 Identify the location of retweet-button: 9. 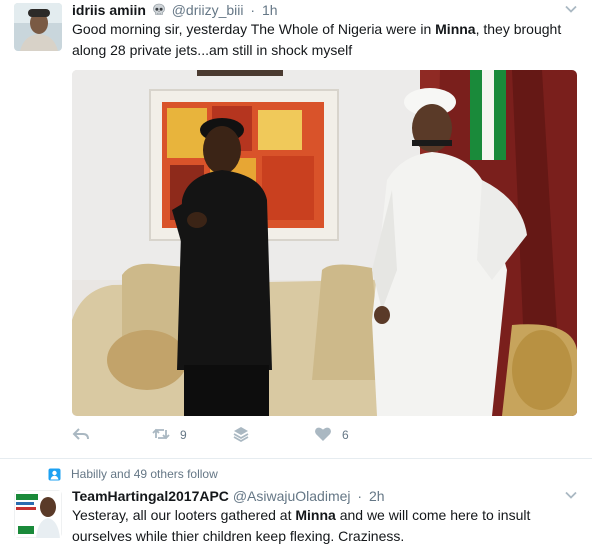
(169, 435).